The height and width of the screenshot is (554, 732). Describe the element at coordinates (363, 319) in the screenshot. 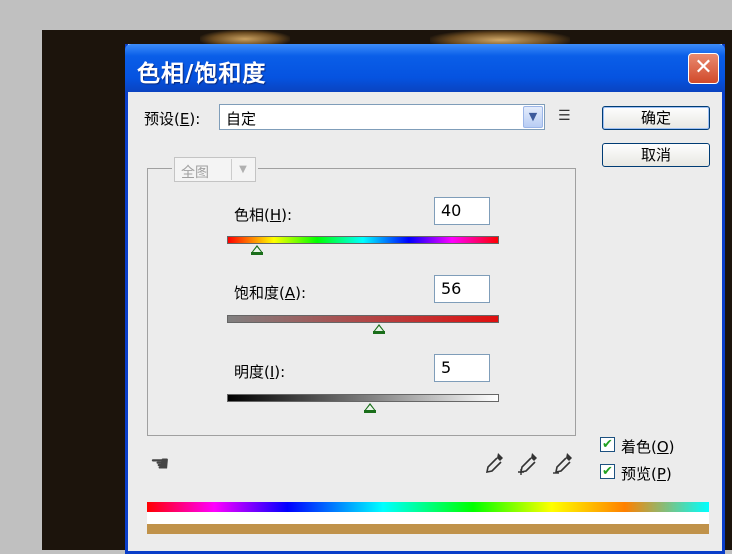

I see `saturation-slider-track` at that location.